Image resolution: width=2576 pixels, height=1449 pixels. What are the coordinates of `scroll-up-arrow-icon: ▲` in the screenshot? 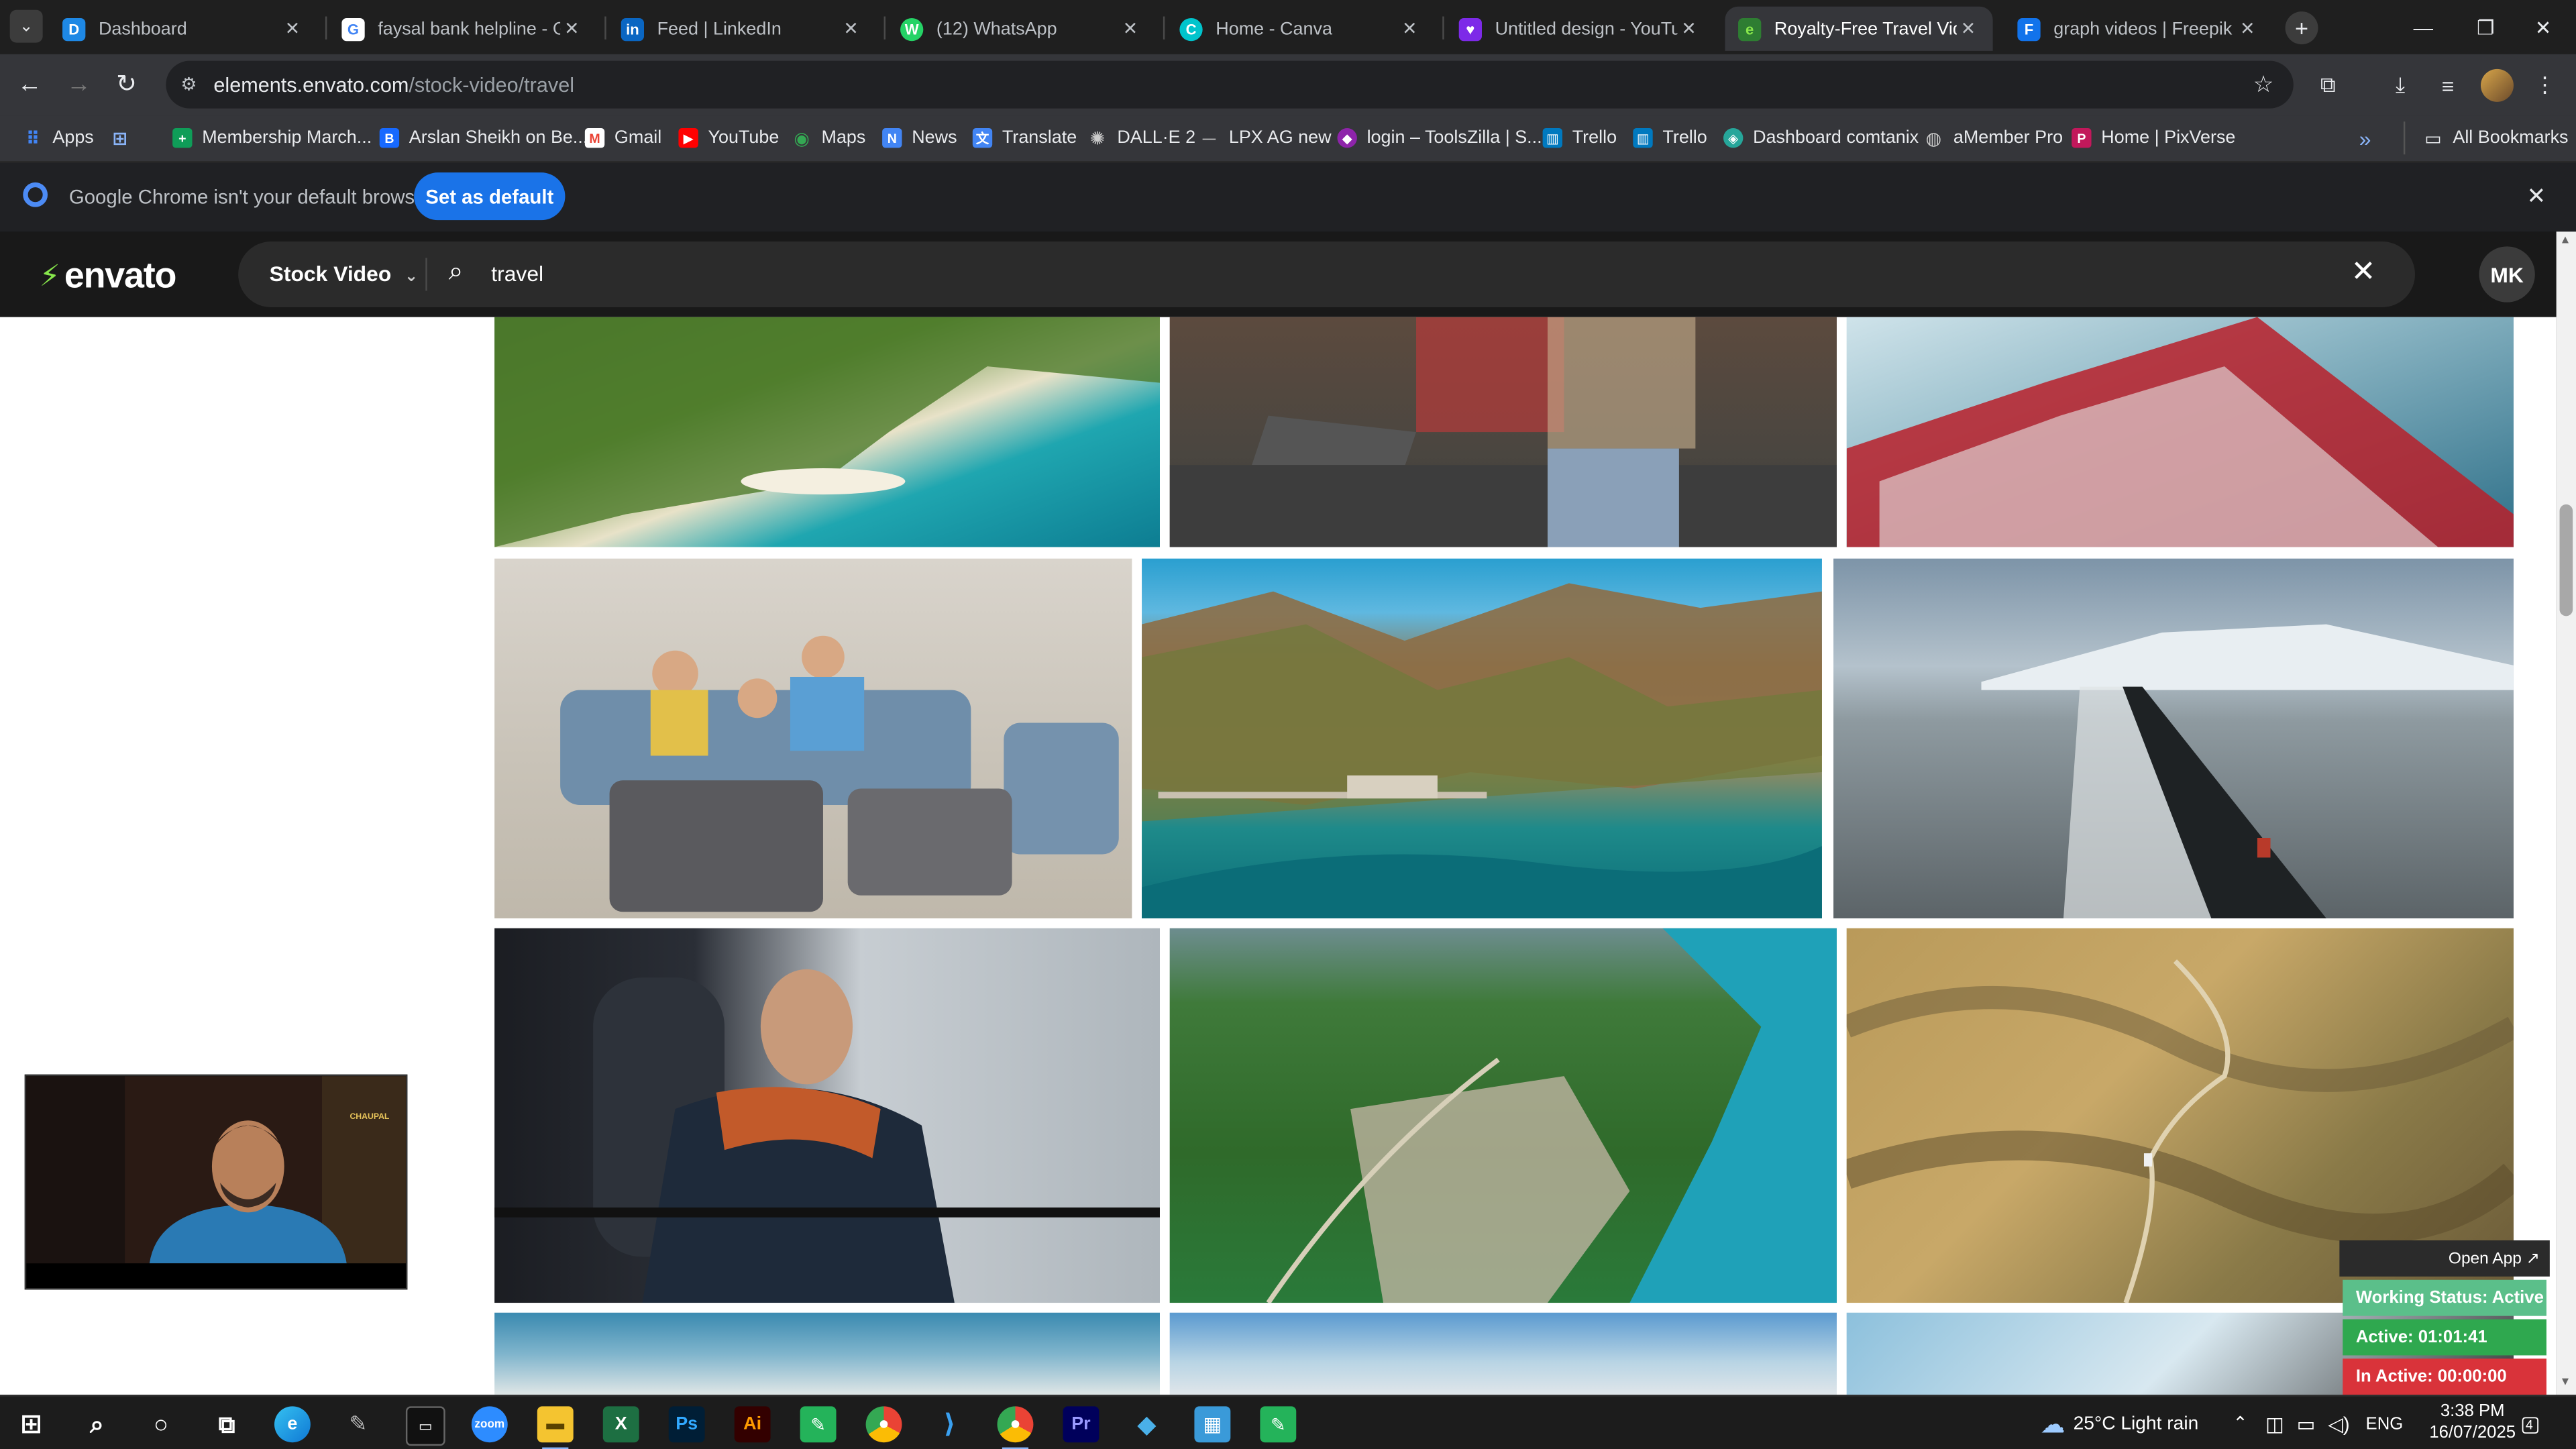 It's located at (2565, 240).